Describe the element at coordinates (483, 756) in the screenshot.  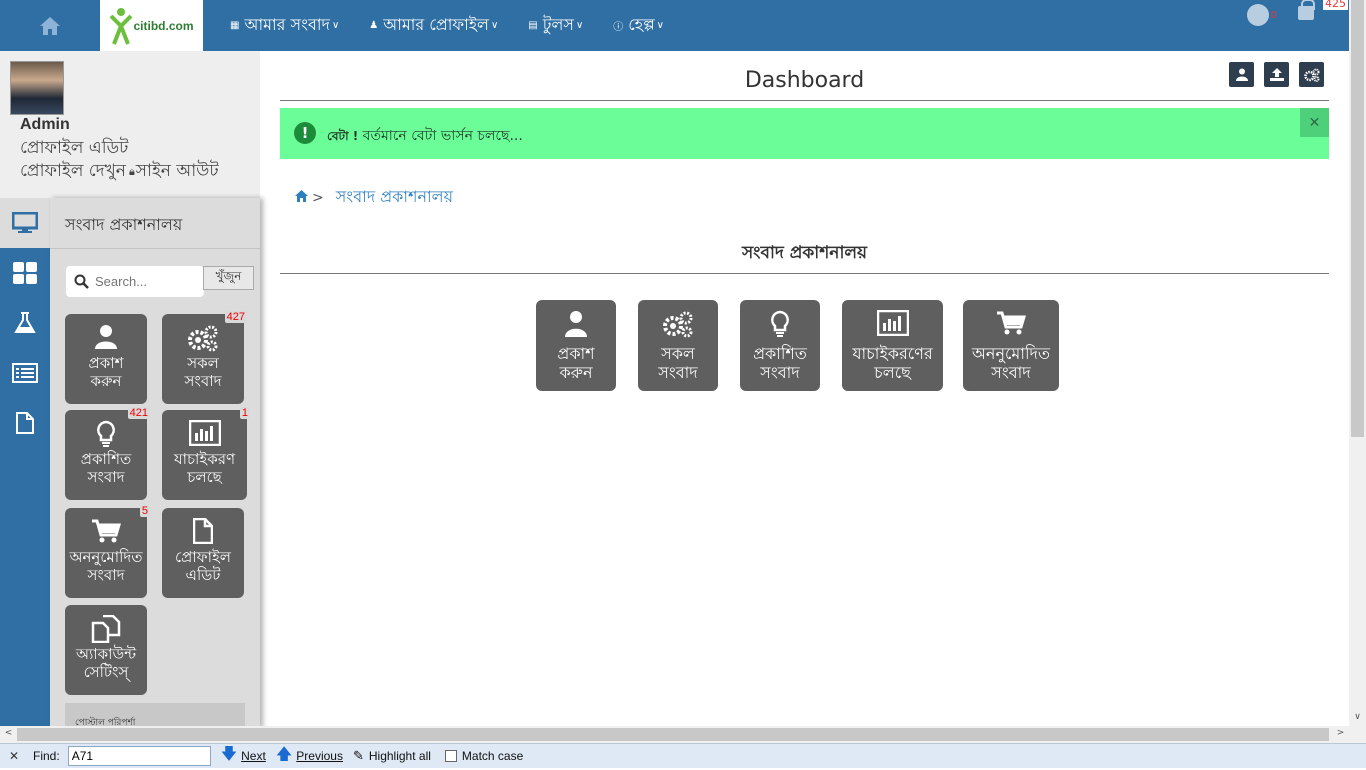
I see `match-case-toggle: Match case` at that location.